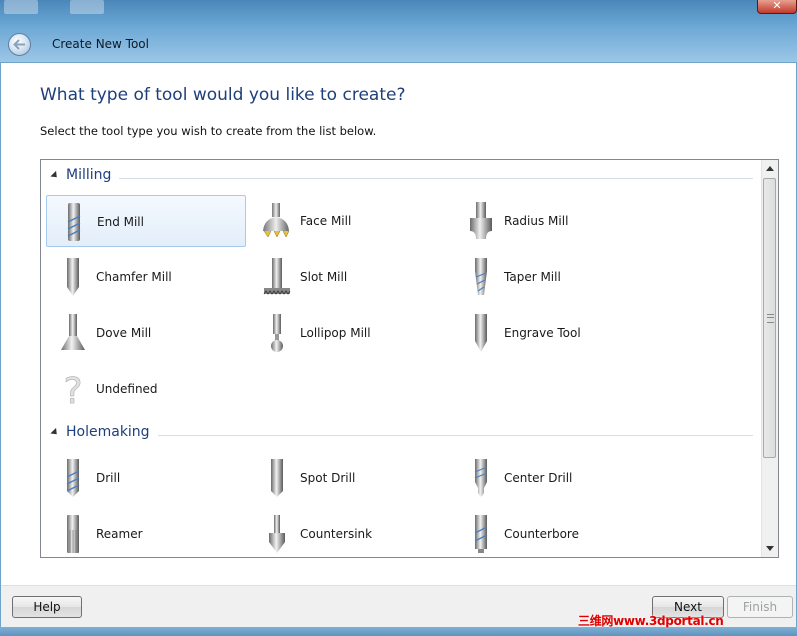 This screenshot has width=797, height=636. I want to click on group-title: Holemaking, so click(112, 432).